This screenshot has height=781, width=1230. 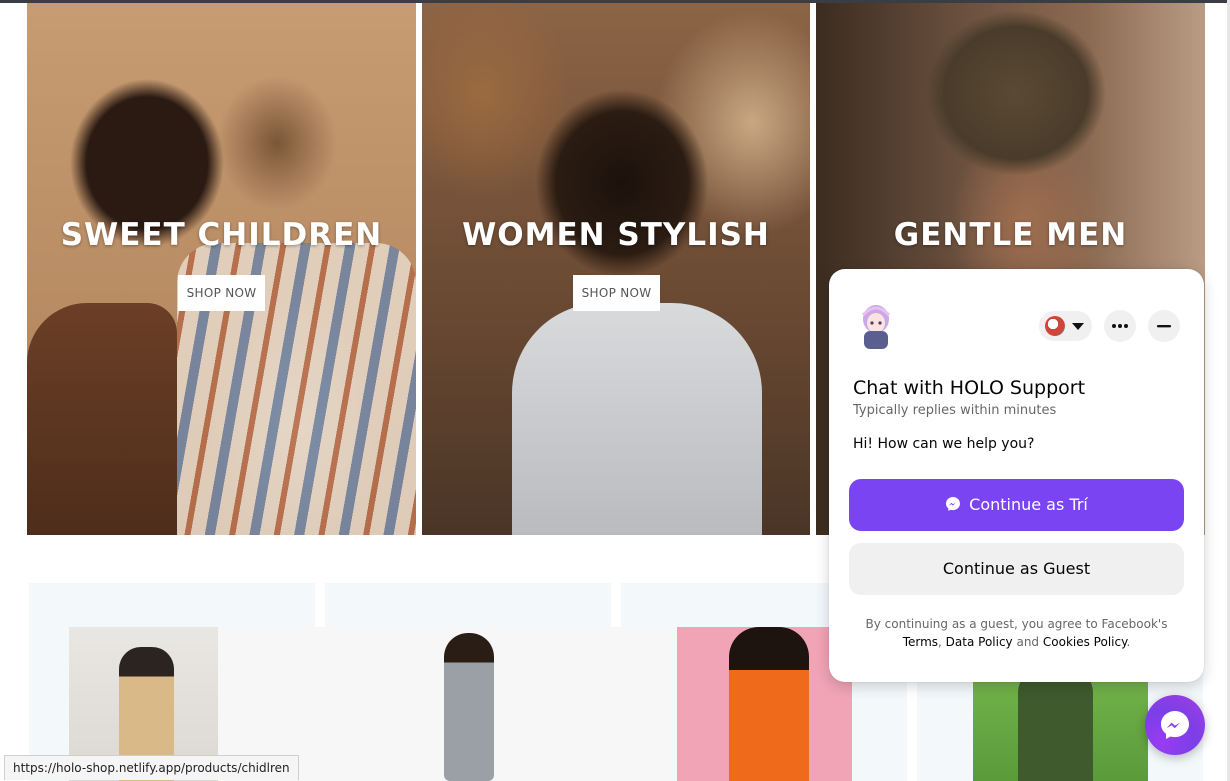 What do you see at coordinates (1028, 504) in the screenshot?
I see `continue-as-user-label: Continue as Trí` at bounding box center [1028, 504].